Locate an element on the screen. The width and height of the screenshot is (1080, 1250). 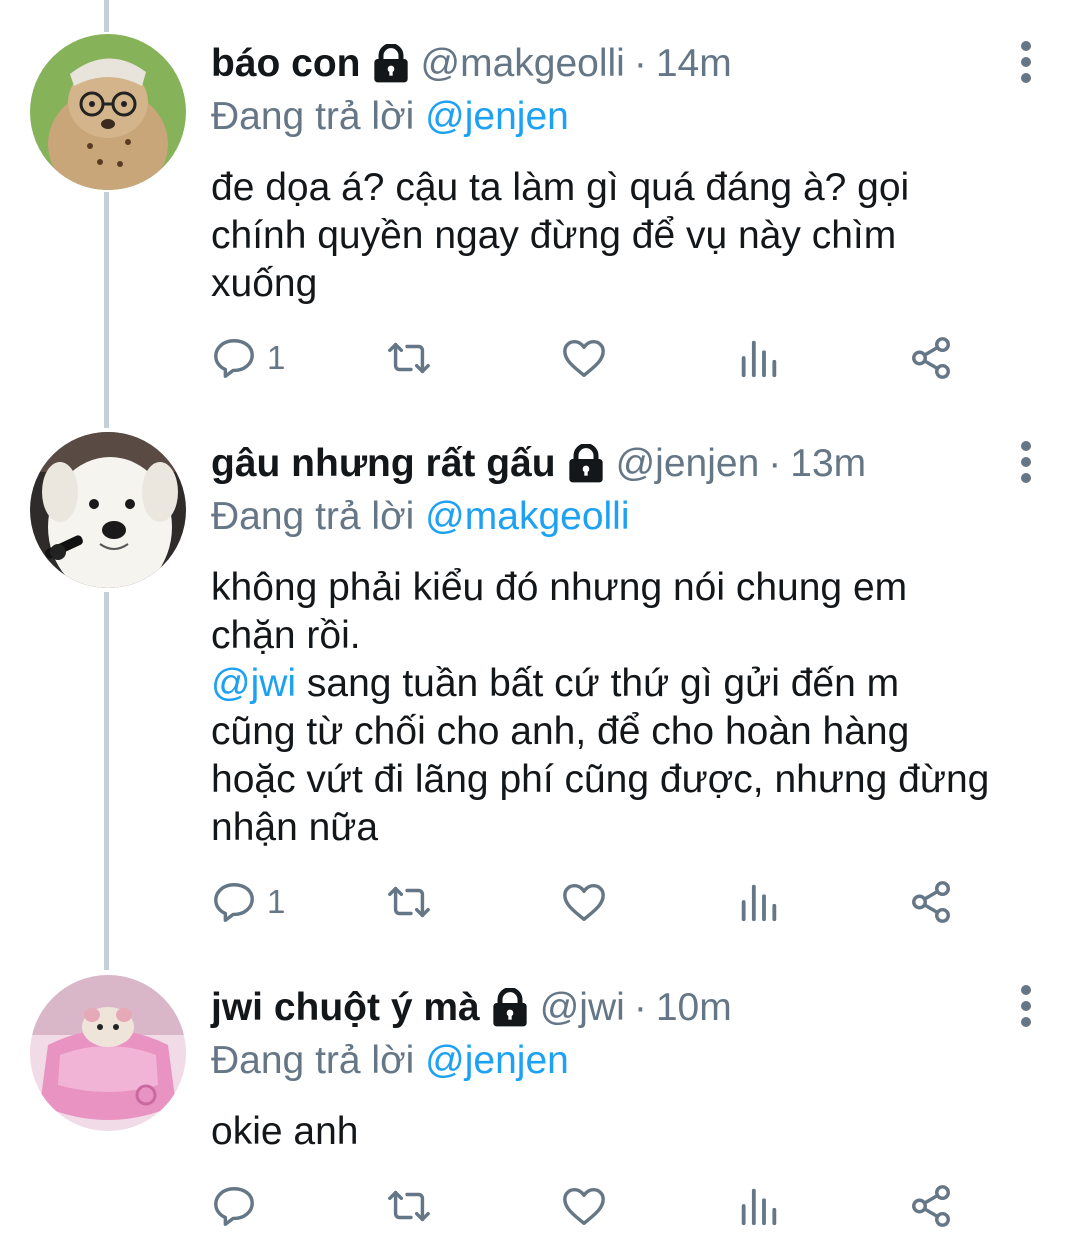
action-bar is located at coordinates (591, 1206).